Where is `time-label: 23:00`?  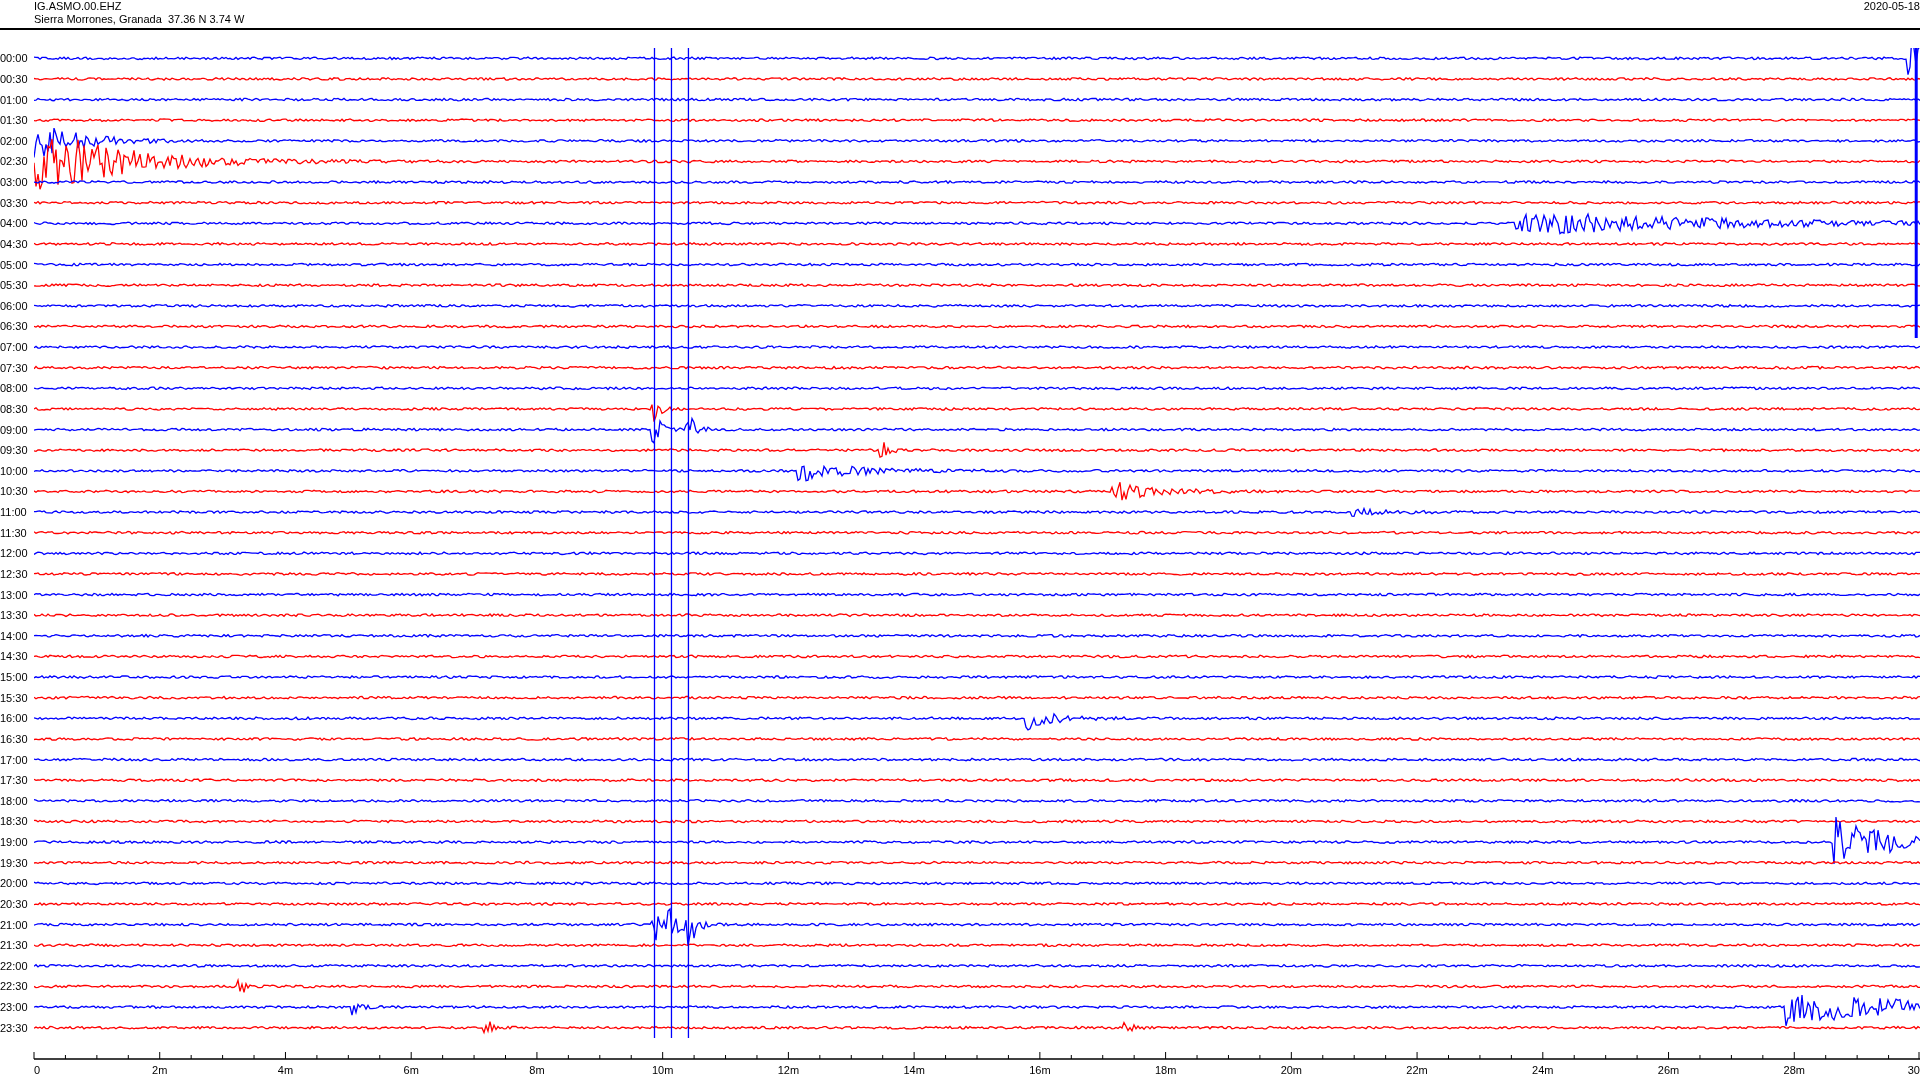
time-label: 23:00 is located at coordinates (14, 1007).